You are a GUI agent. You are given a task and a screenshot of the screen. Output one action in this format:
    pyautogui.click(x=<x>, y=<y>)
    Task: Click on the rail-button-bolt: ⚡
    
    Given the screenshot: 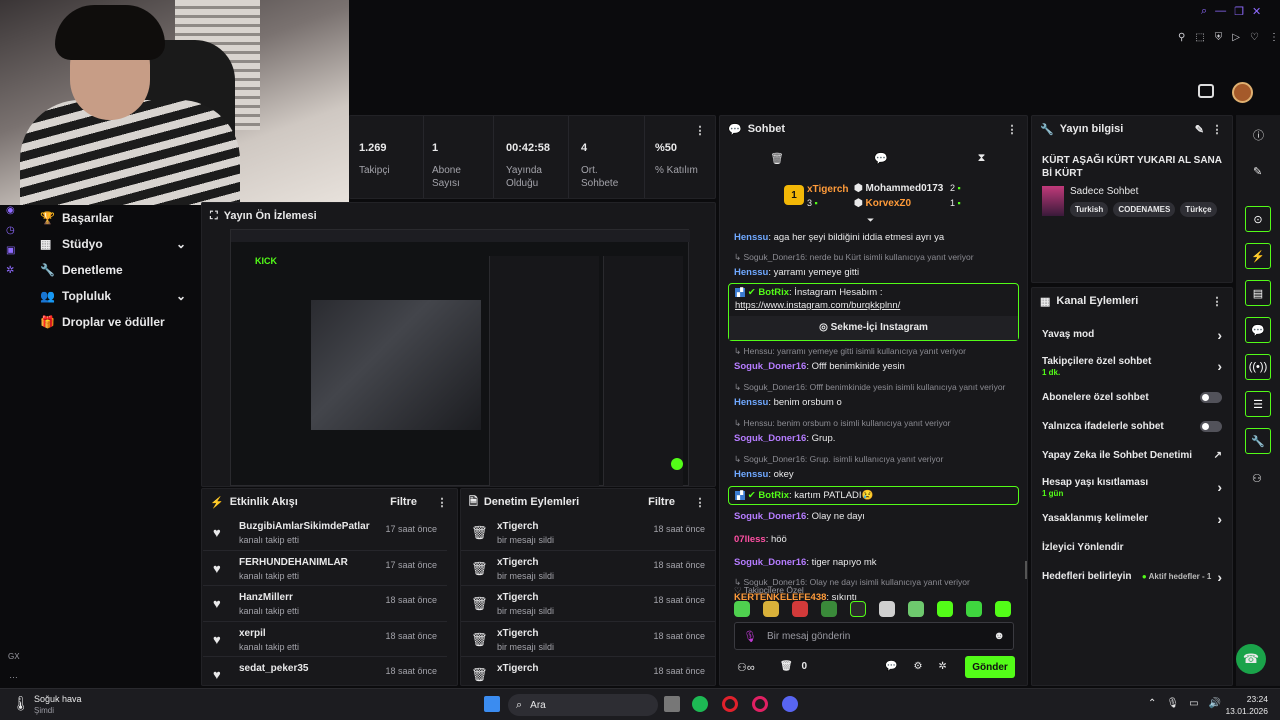 What is the action you would take?
    pyautogui.click(x=1258, y=256)
    